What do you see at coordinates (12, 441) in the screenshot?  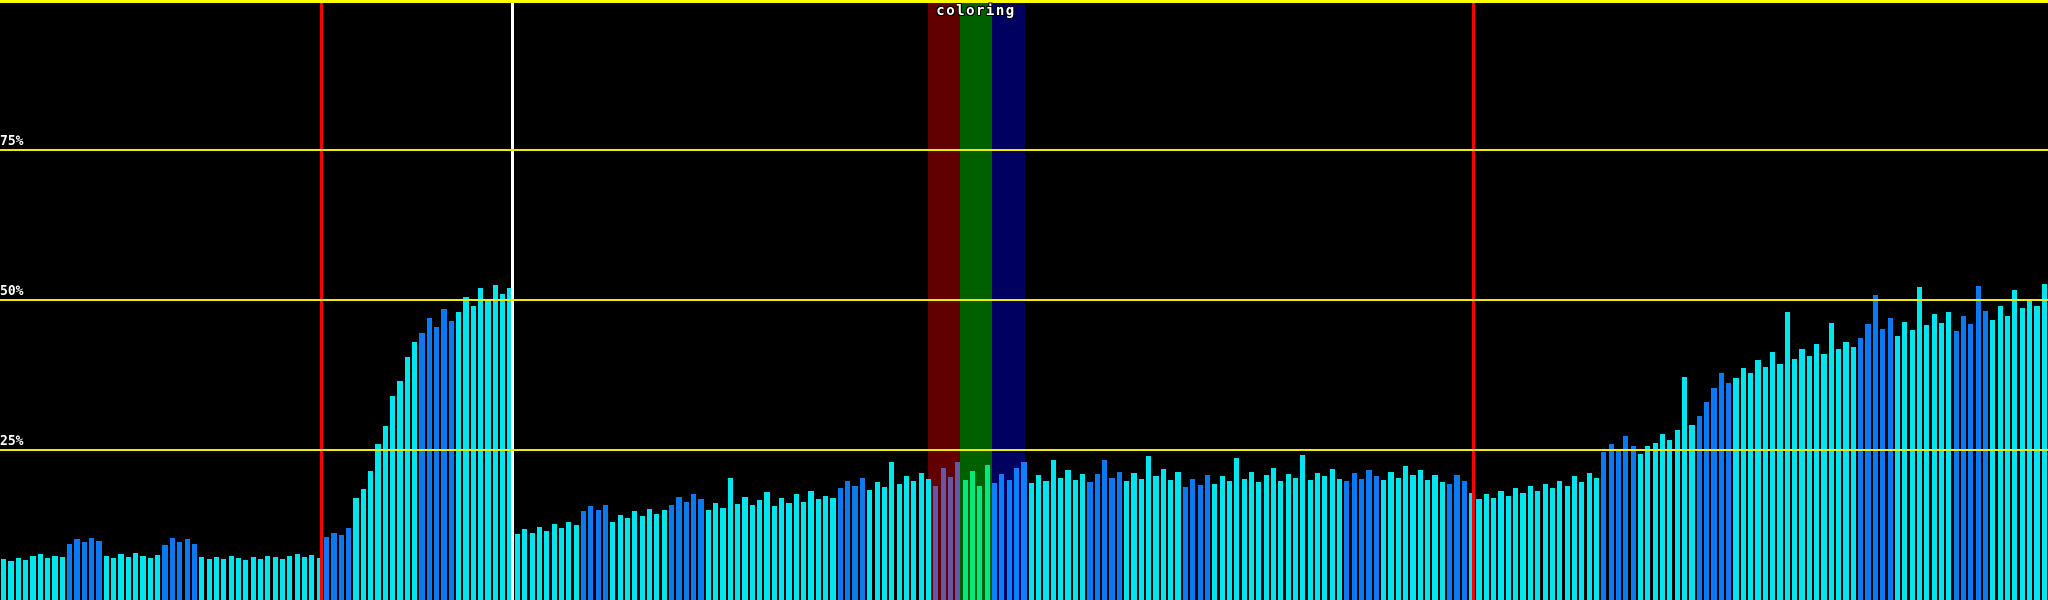 I see `percent-tick-label: 25%` at bounding box center [12, 441].